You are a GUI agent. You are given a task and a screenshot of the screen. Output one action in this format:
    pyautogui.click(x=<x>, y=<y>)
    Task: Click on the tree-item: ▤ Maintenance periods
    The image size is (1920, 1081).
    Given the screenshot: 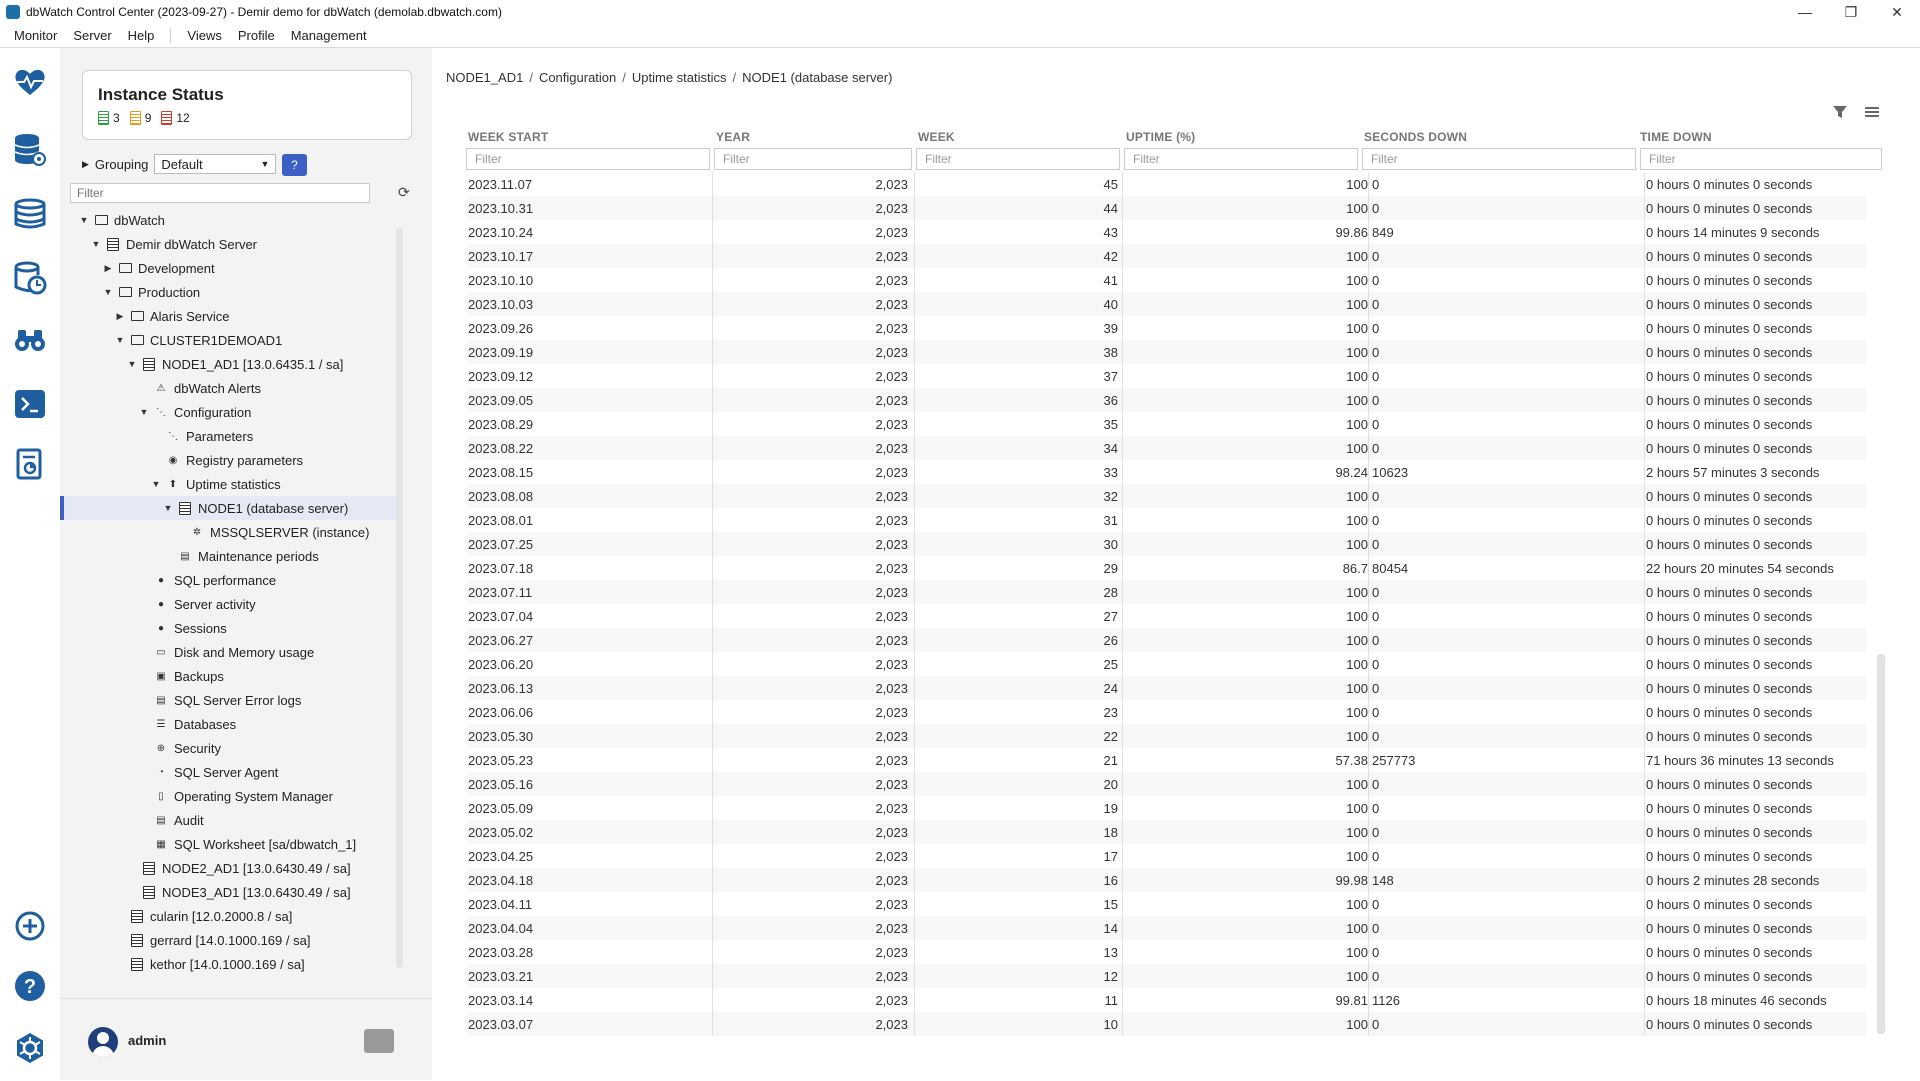 What is the action you would take?
    pyautogui.click(x=230, y=556)
    